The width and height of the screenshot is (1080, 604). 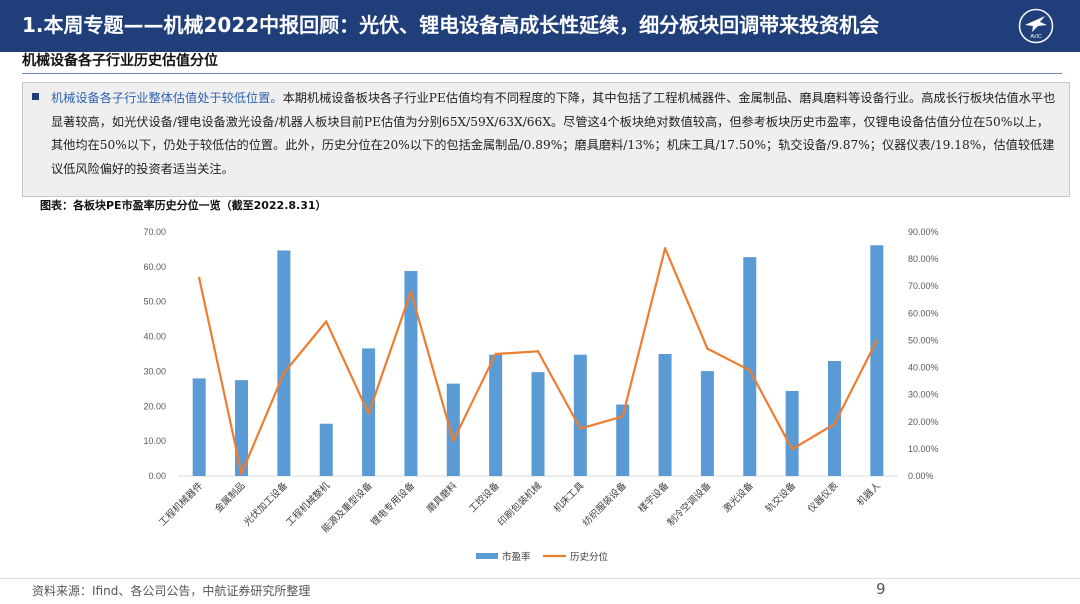 What do you see at coordinates (120, 61) in the screenshot?
I see `section-subtitle: 机械设备各子行业历史估值分位` at bounding box center [120, 61].